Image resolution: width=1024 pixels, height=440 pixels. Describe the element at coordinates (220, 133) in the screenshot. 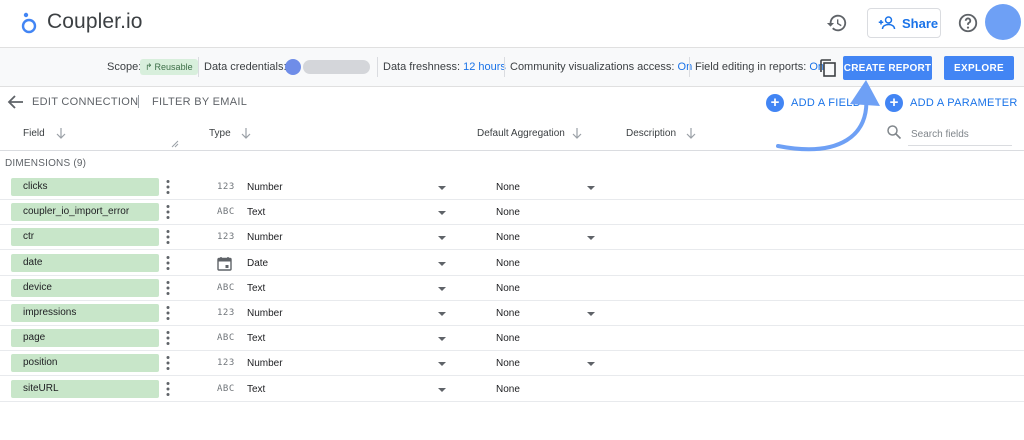

I see `column-header-type: Type` at that location.